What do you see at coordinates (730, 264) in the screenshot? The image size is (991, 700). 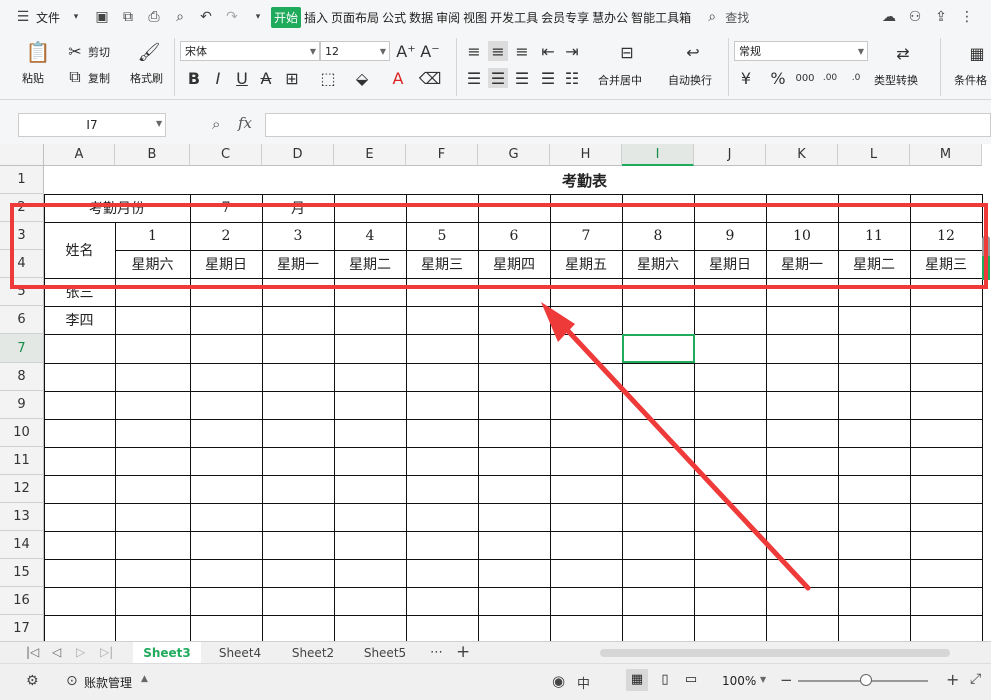 I see `weekday-cell: 星期日` at bounding box center [730, 264].